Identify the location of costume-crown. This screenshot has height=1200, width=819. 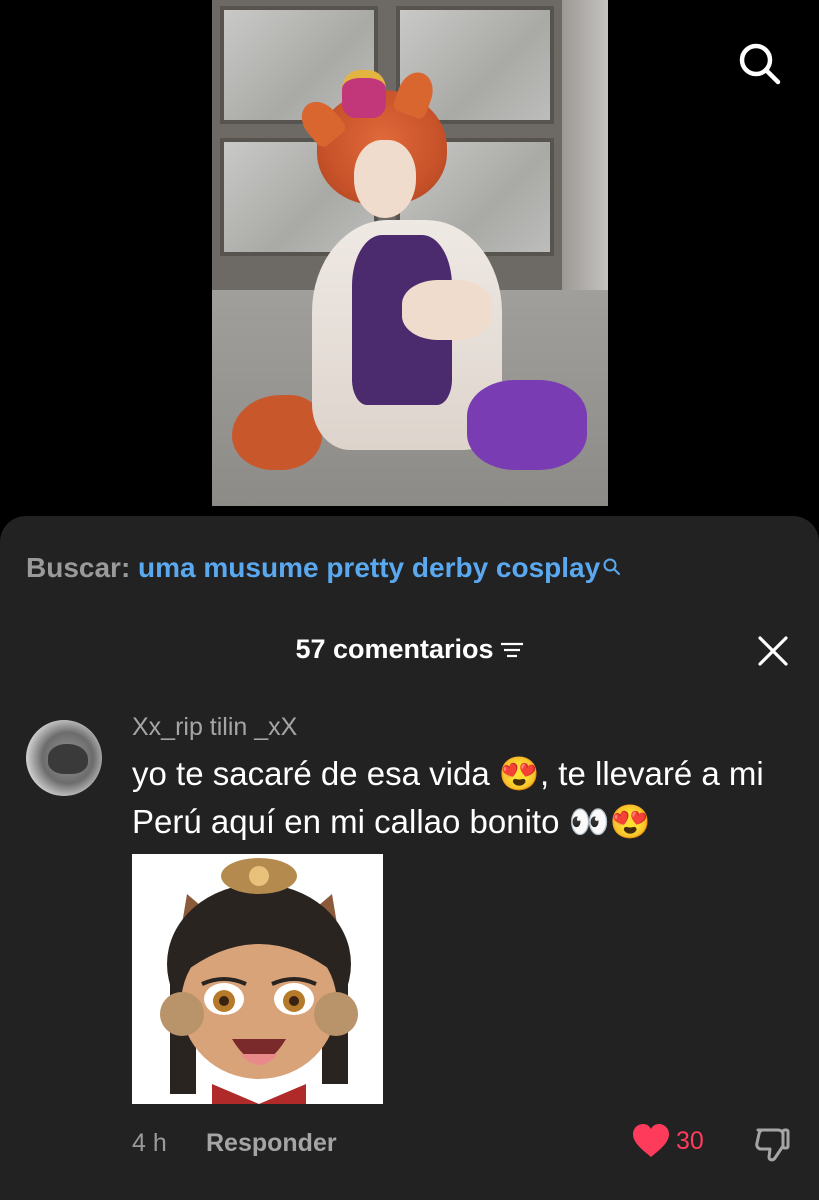
(364, 94).